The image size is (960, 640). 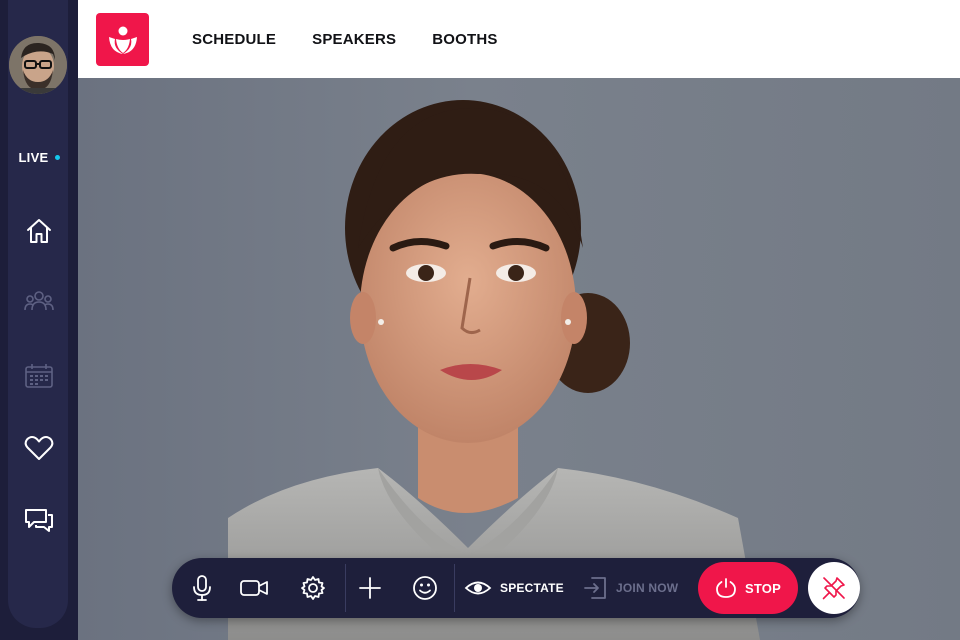 I want to click on spectate-label: SPECTATE, so click(x=532, y=588).